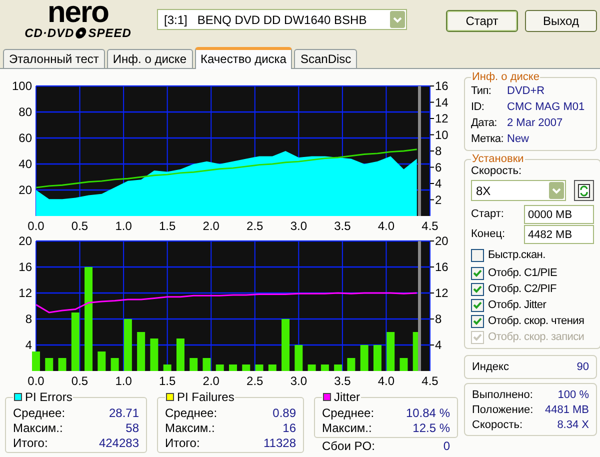 This screenshot has height=457, width=600. What do you see at coordinates (348, 446) in the screenshot?
I see `stat-label: Сбои PO:` at bounding box center [348, 446].